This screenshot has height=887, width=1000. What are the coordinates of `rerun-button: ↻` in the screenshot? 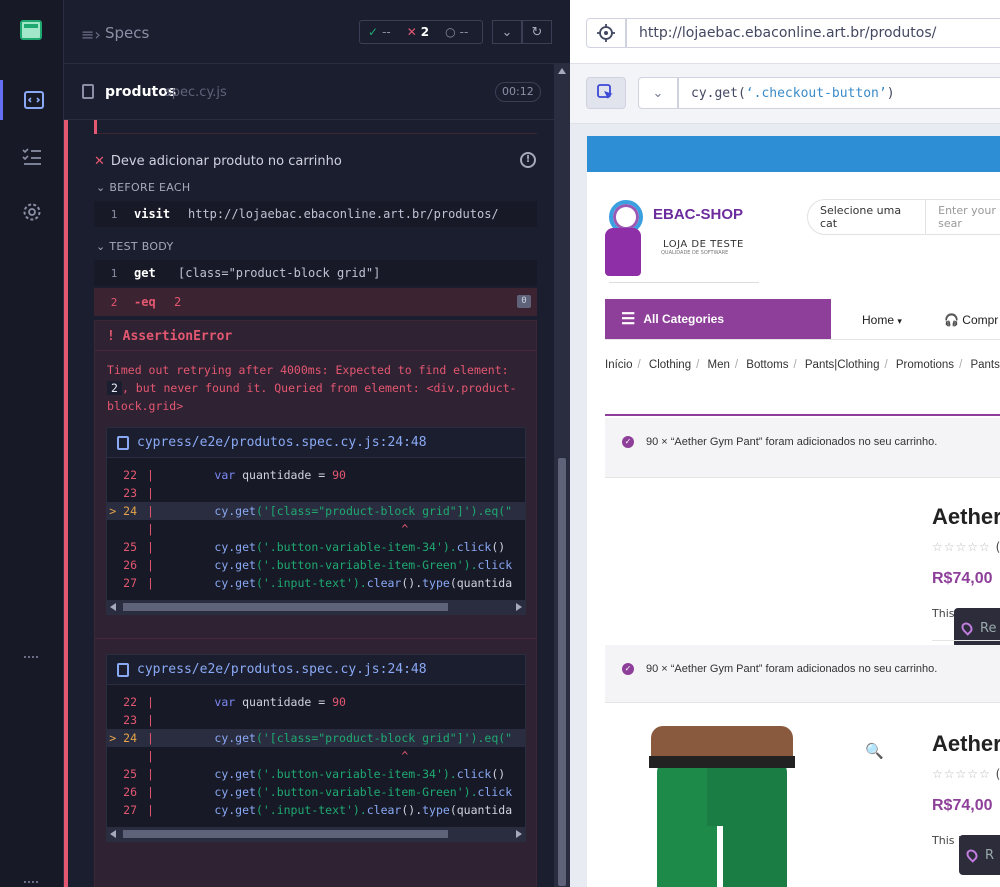 It's located at (537, 32).